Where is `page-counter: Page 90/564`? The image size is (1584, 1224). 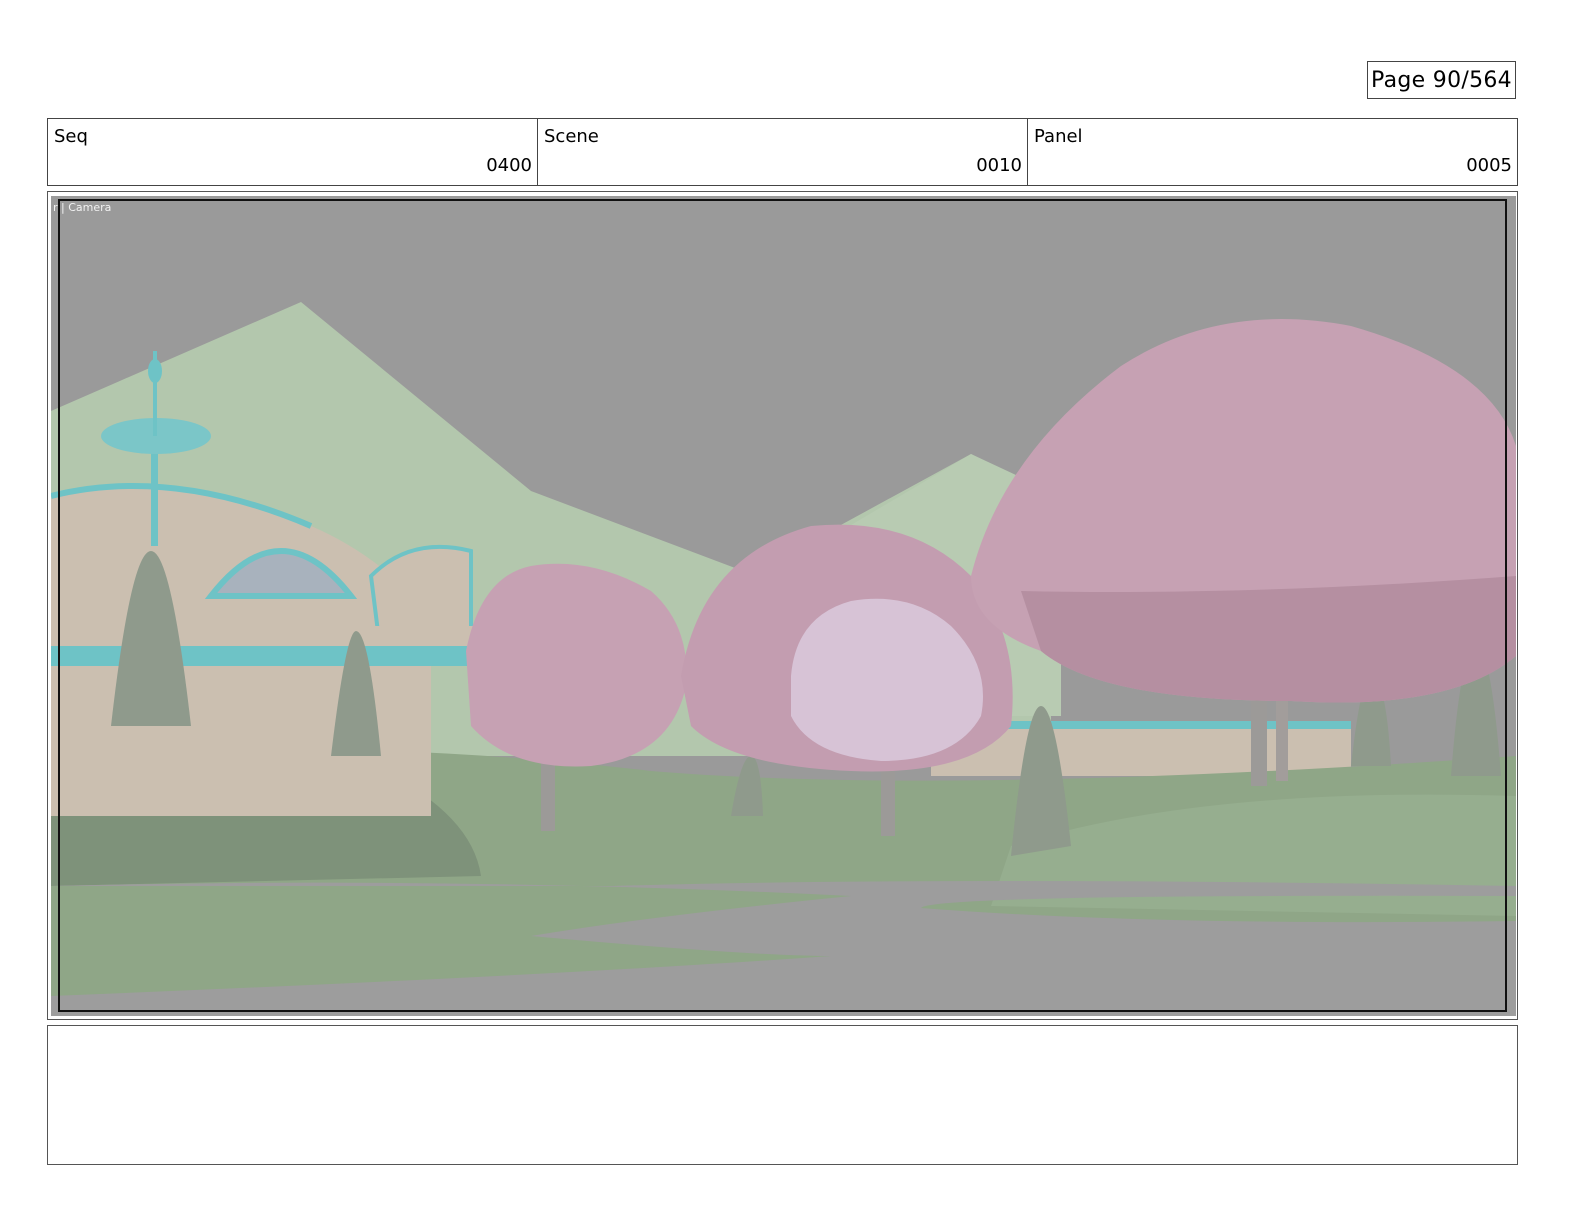 page-counter: Page 90/564 is located at coordinates (1441, 80).